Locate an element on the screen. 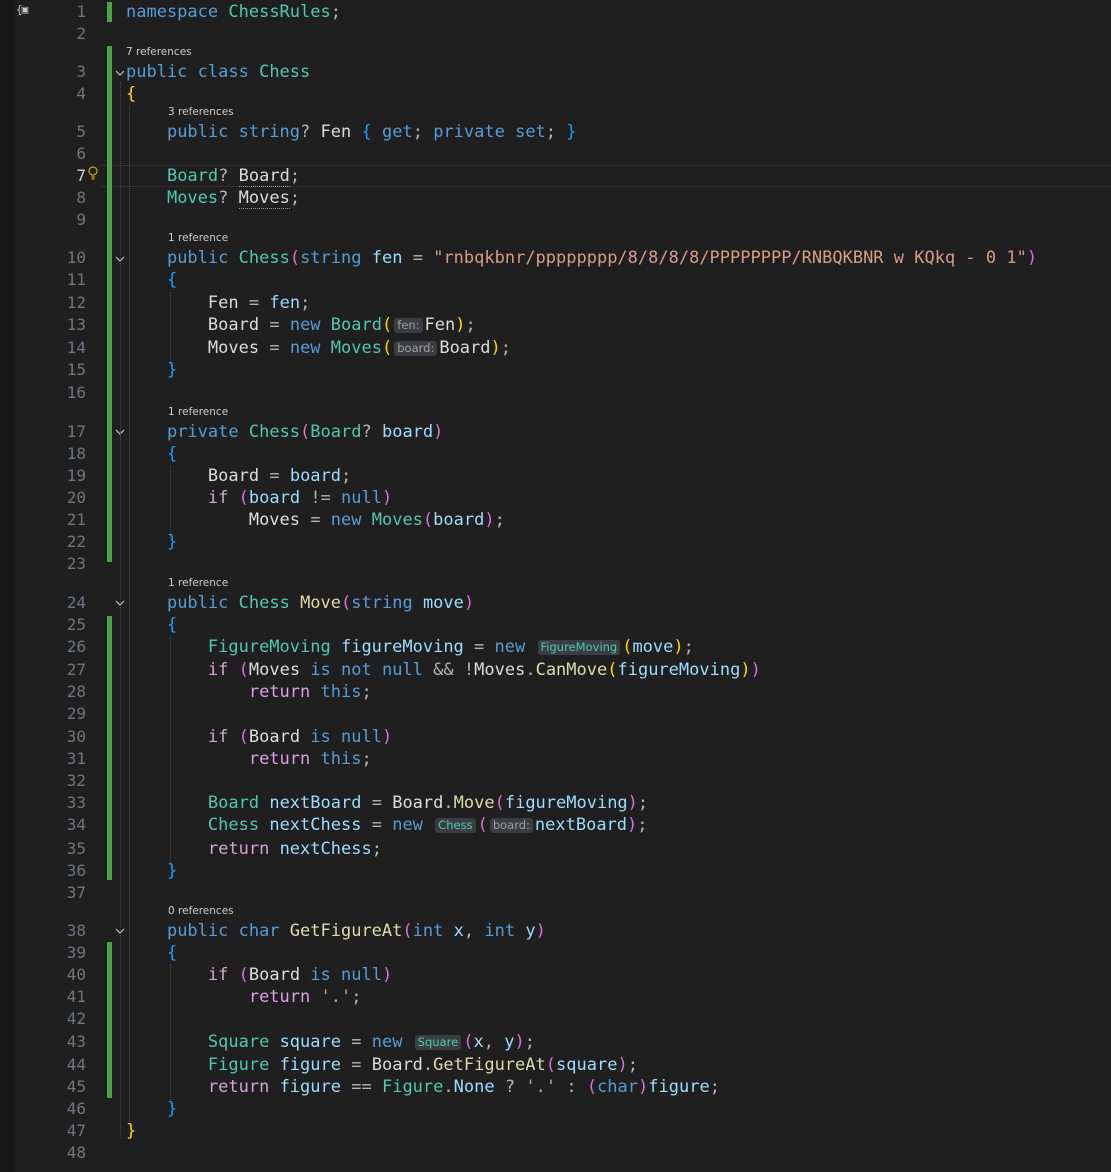  inlay-hint: fen: is located at coordinates (408, 325).